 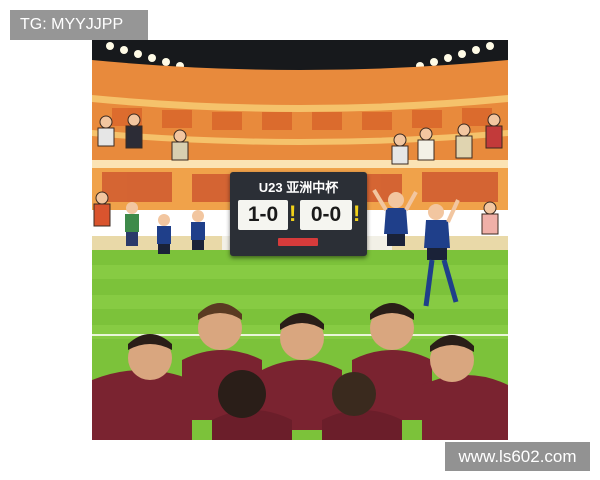 What do you see at coordinates (263, 215) in the screenshot?
I see `score-left: 1-0` at bounding box center [263, 215].